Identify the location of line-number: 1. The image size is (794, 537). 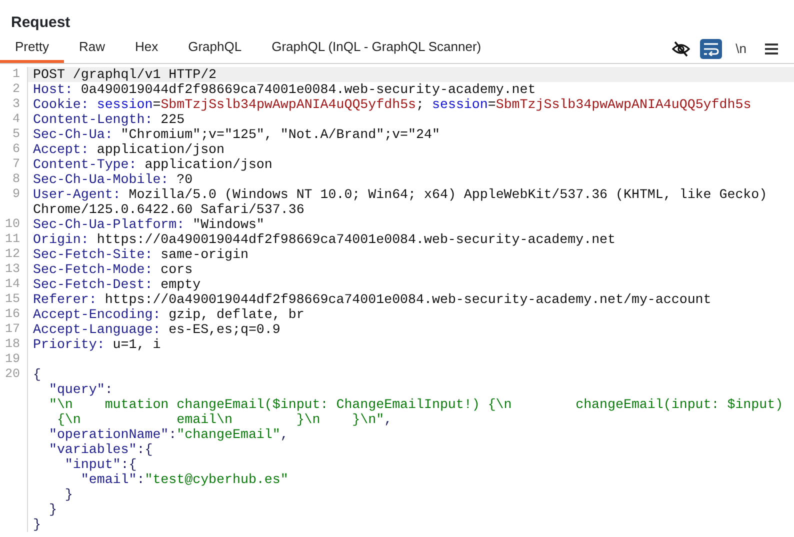
(16, 74).